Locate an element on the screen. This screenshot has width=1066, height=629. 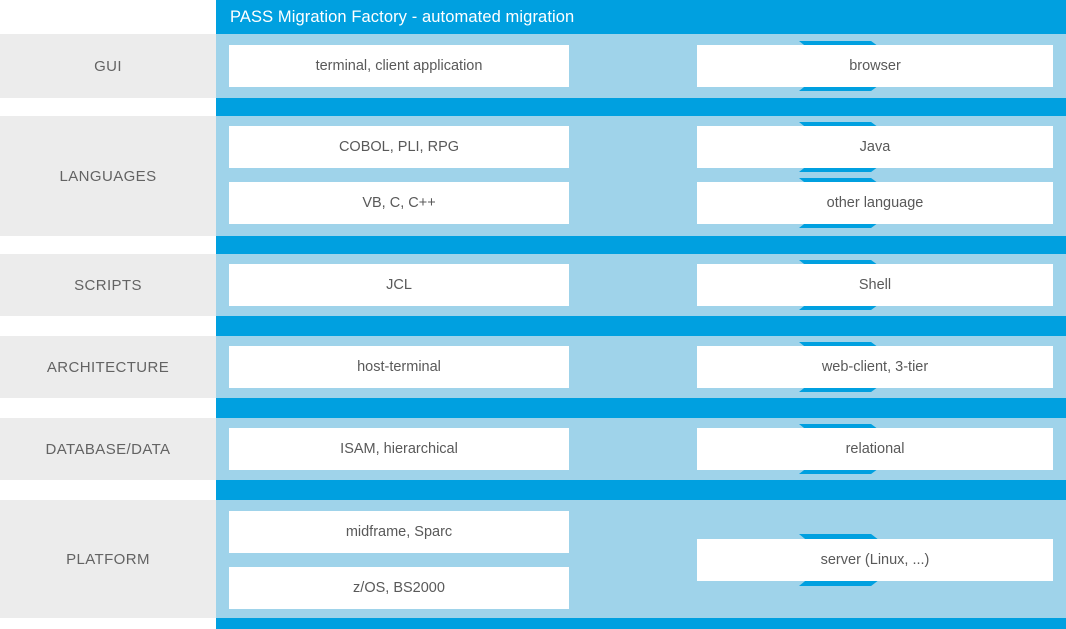
target-box-label: browser is located at coordinates (875, 66).